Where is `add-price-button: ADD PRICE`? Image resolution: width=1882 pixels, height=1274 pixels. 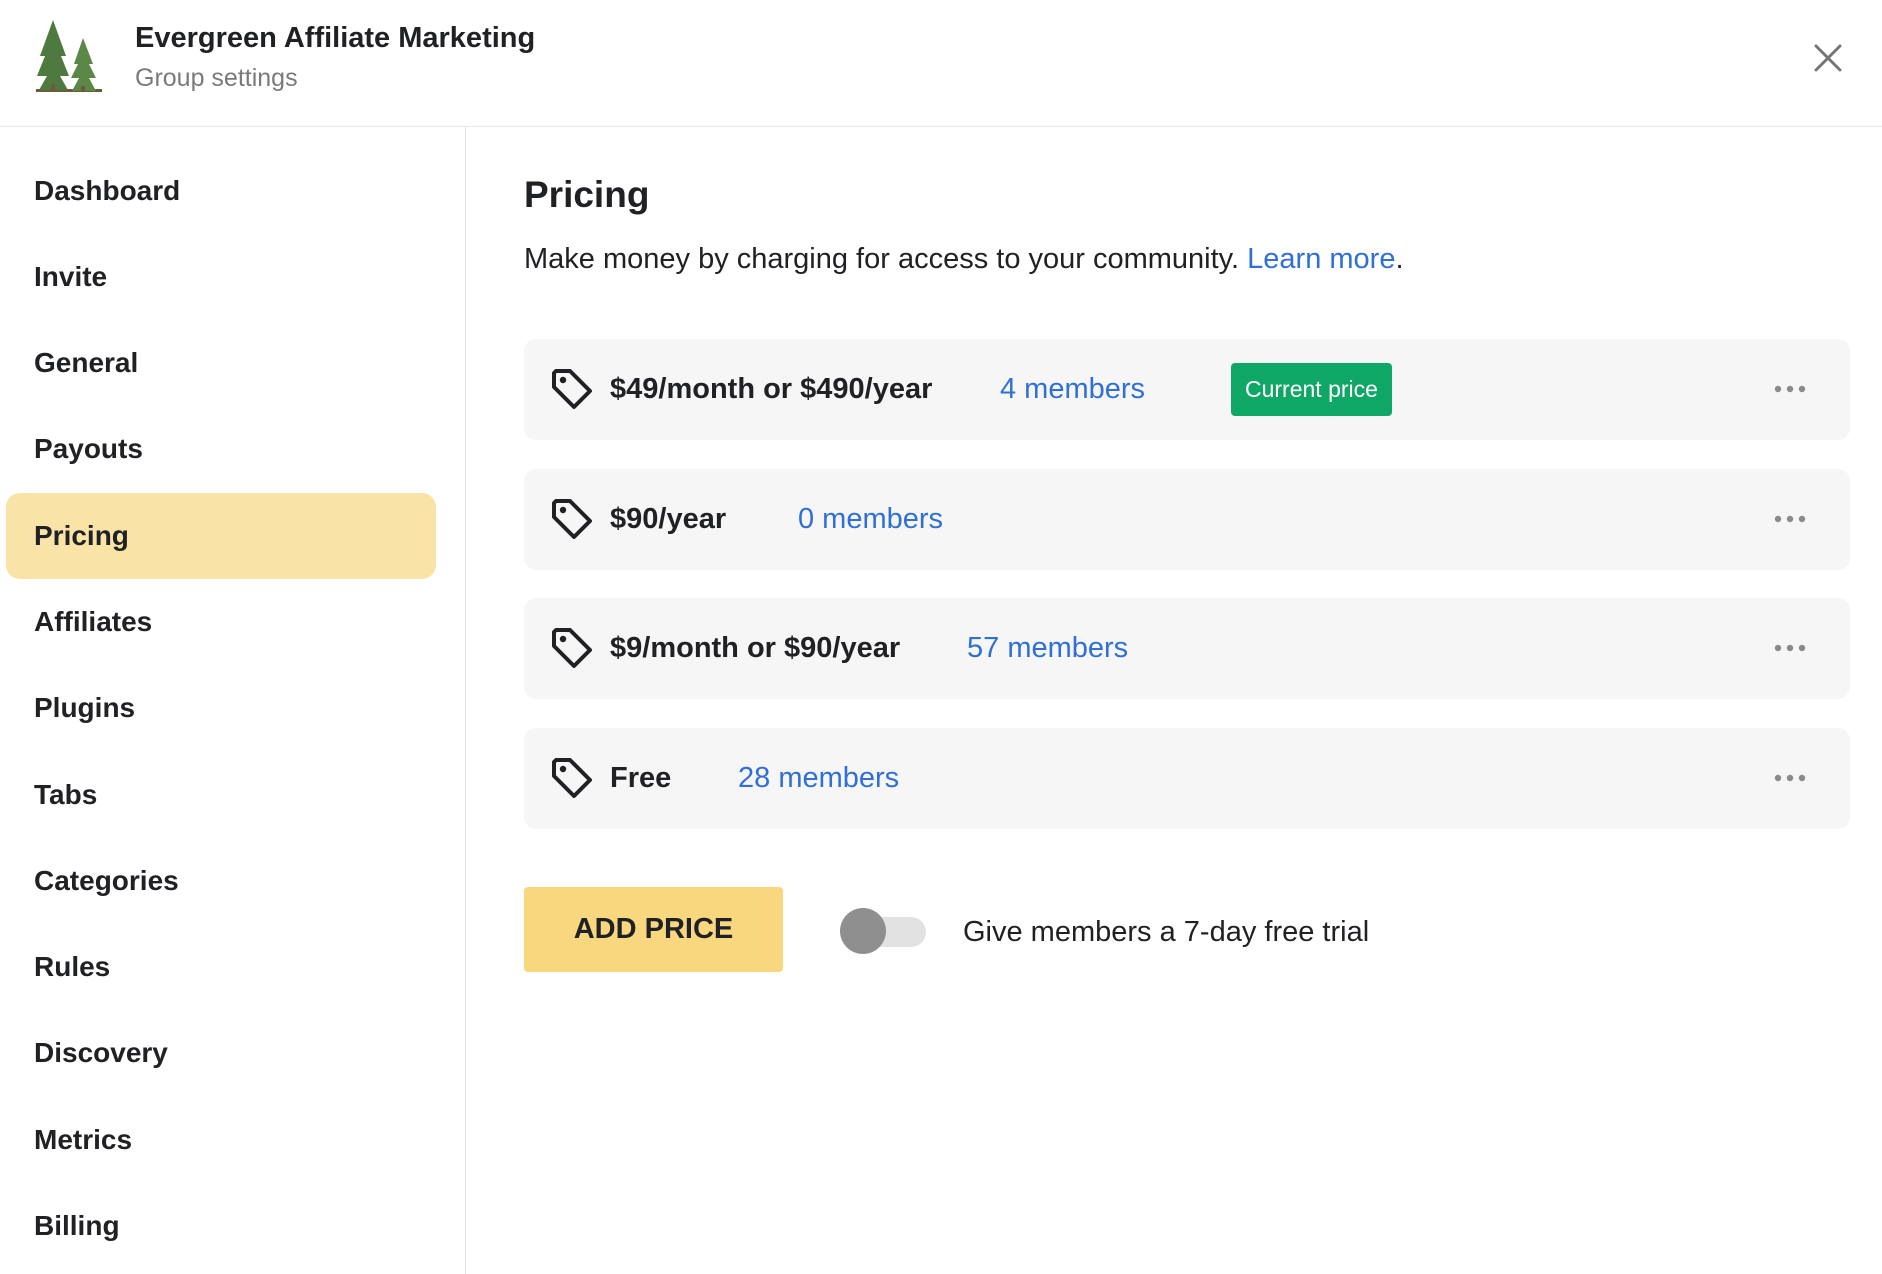 add-price-button: ADD PRICE is located at coordinates (653, 929).